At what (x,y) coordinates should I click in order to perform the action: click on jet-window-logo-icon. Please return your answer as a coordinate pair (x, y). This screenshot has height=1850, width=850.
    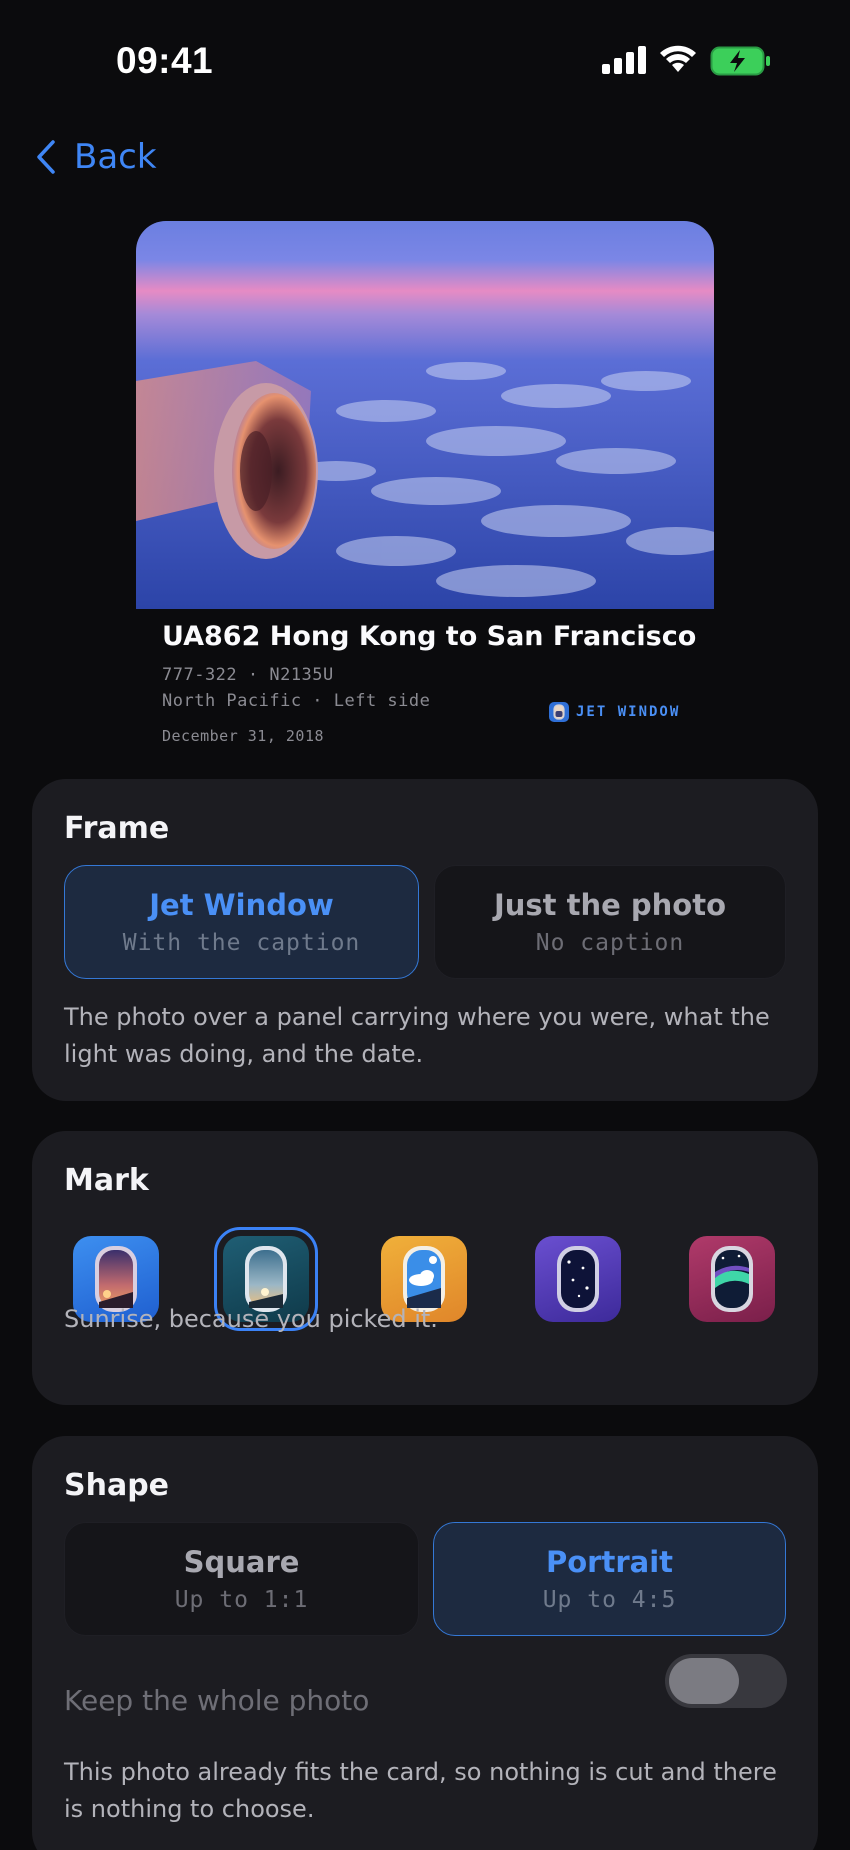
    Looking at the image, I should click on (559, 712).